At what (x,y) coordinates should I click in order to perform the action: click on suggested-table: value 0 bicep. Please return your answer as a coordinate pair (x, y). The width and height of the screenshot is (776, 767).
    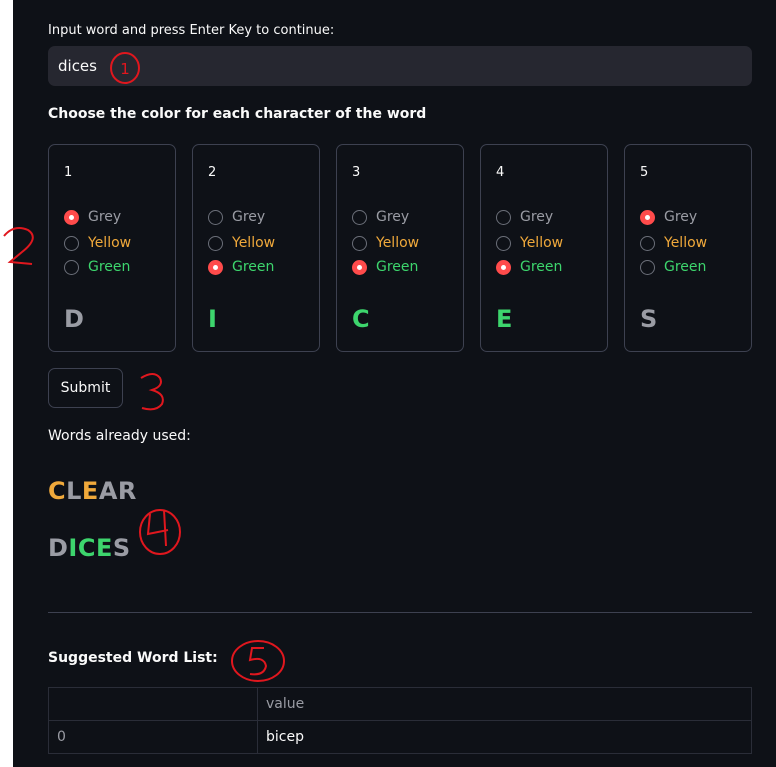
    Looking at the image, I should click on (400, 720).